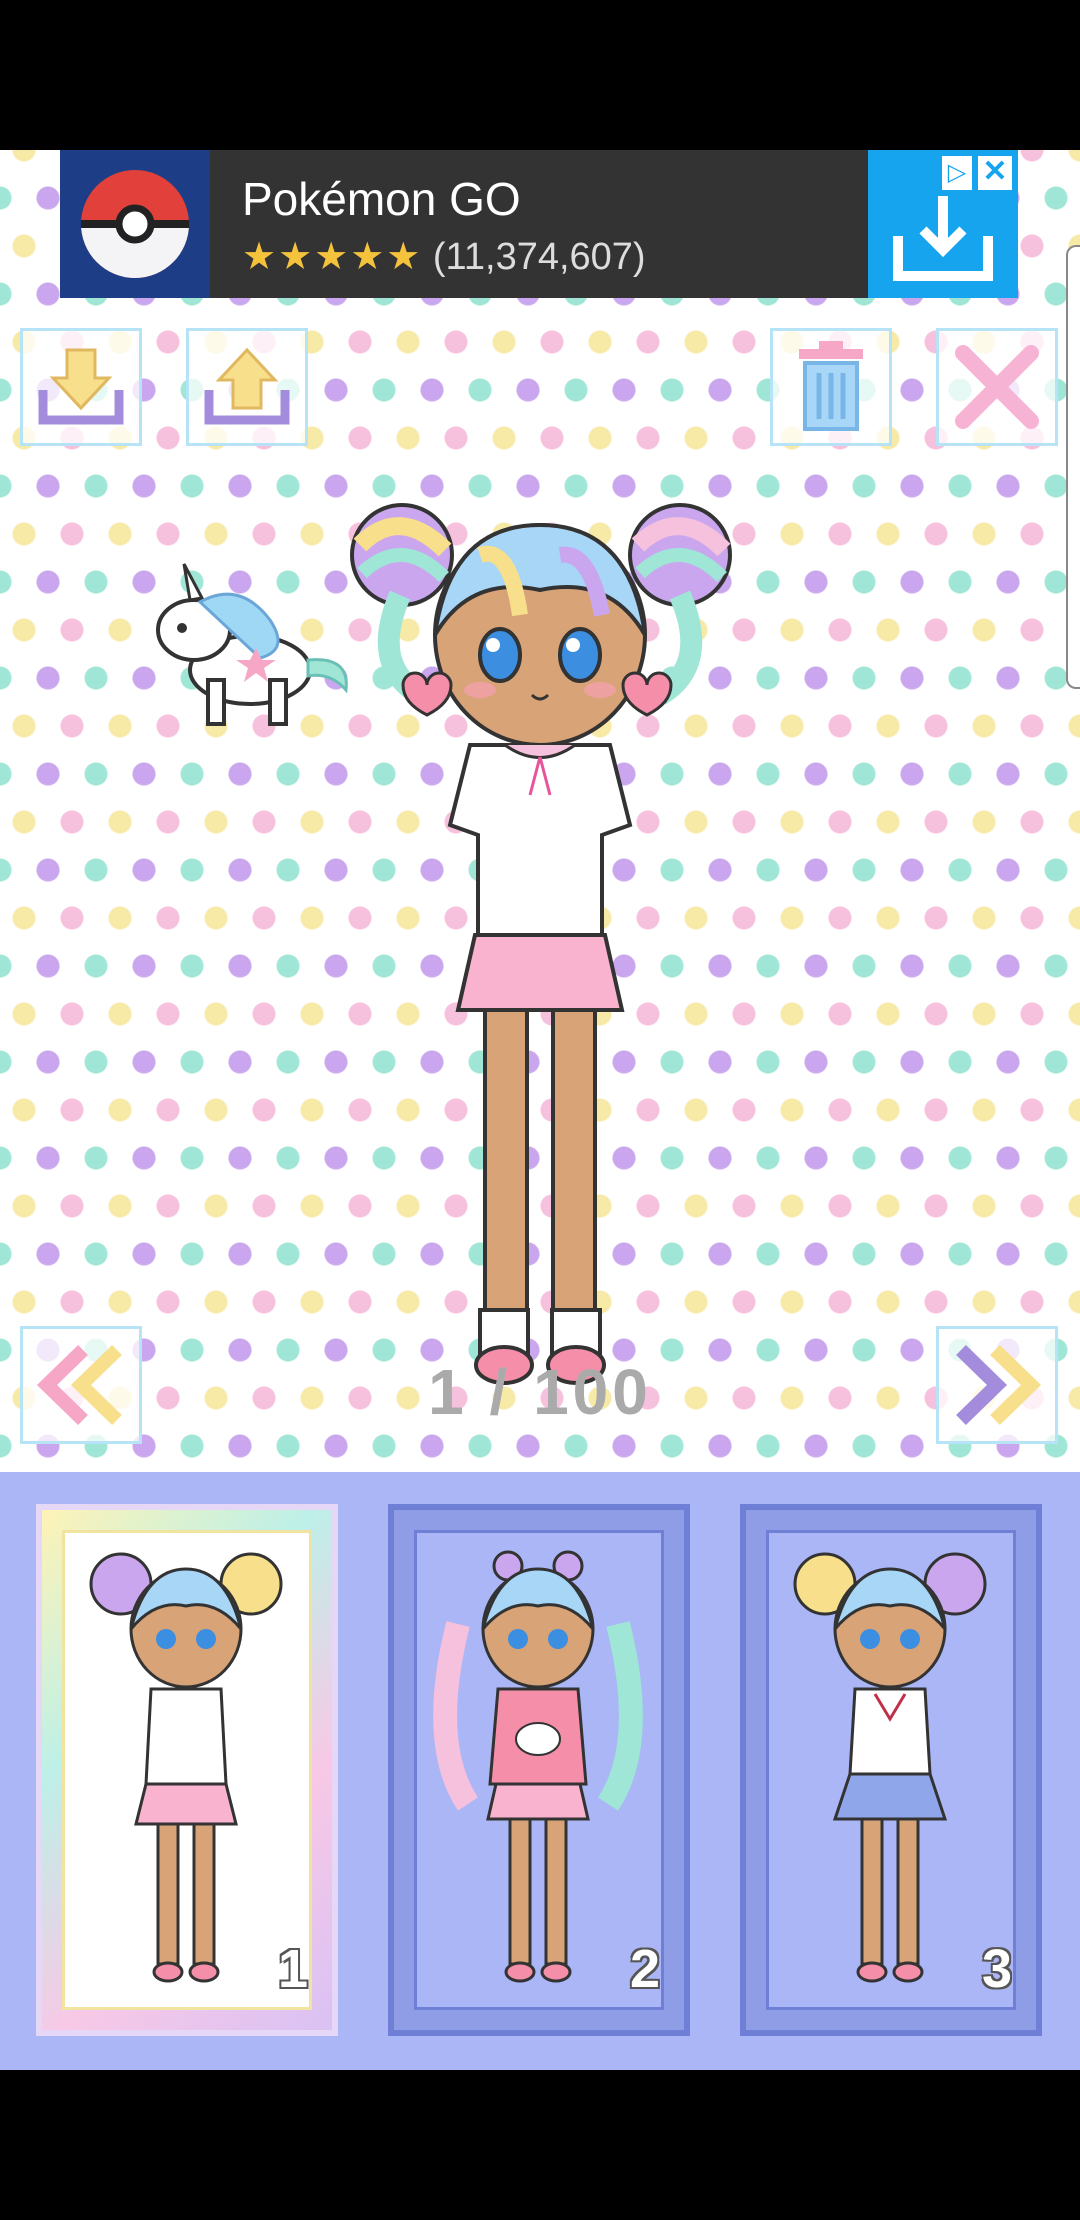 The height and width of the screenshot is (2220, 1080). Describe the element at coordinates (292, 1969) in the screenshot. I see `slot-number: 1` at that location.